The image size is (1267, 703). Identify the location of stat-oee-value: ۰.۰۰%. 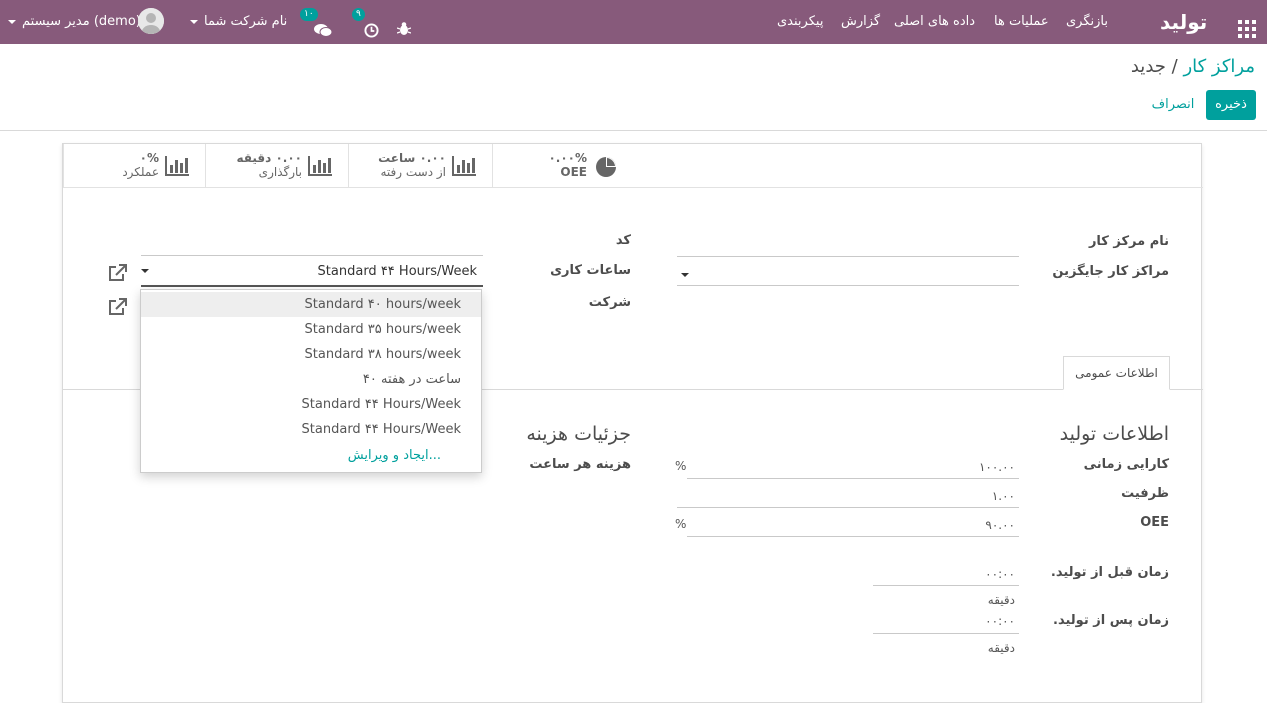
(567, 158).